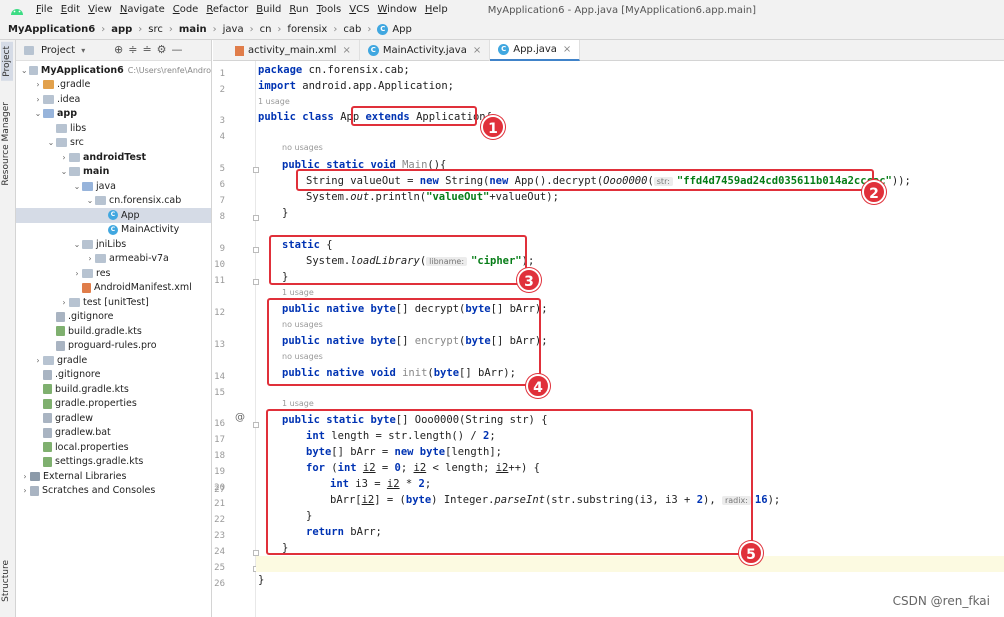 The image size is (1004, 617). What do you see at coordinates (113, 85) in the screenshot?
I see `tree-item: › .gradle` at bounding box center [113, 85].